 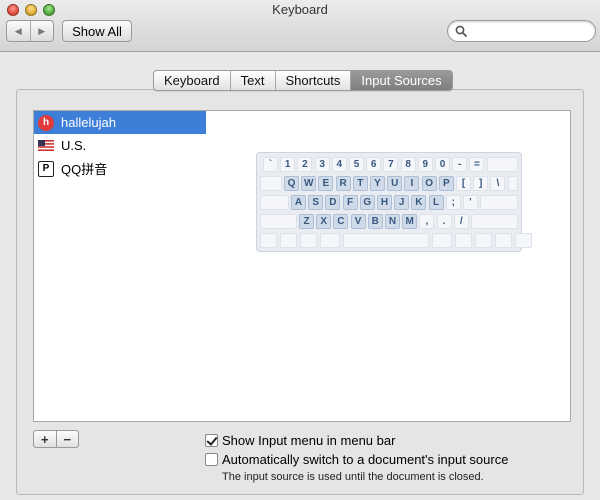 I want to click on keyboard-key: 8, so click(x=408, y=164).